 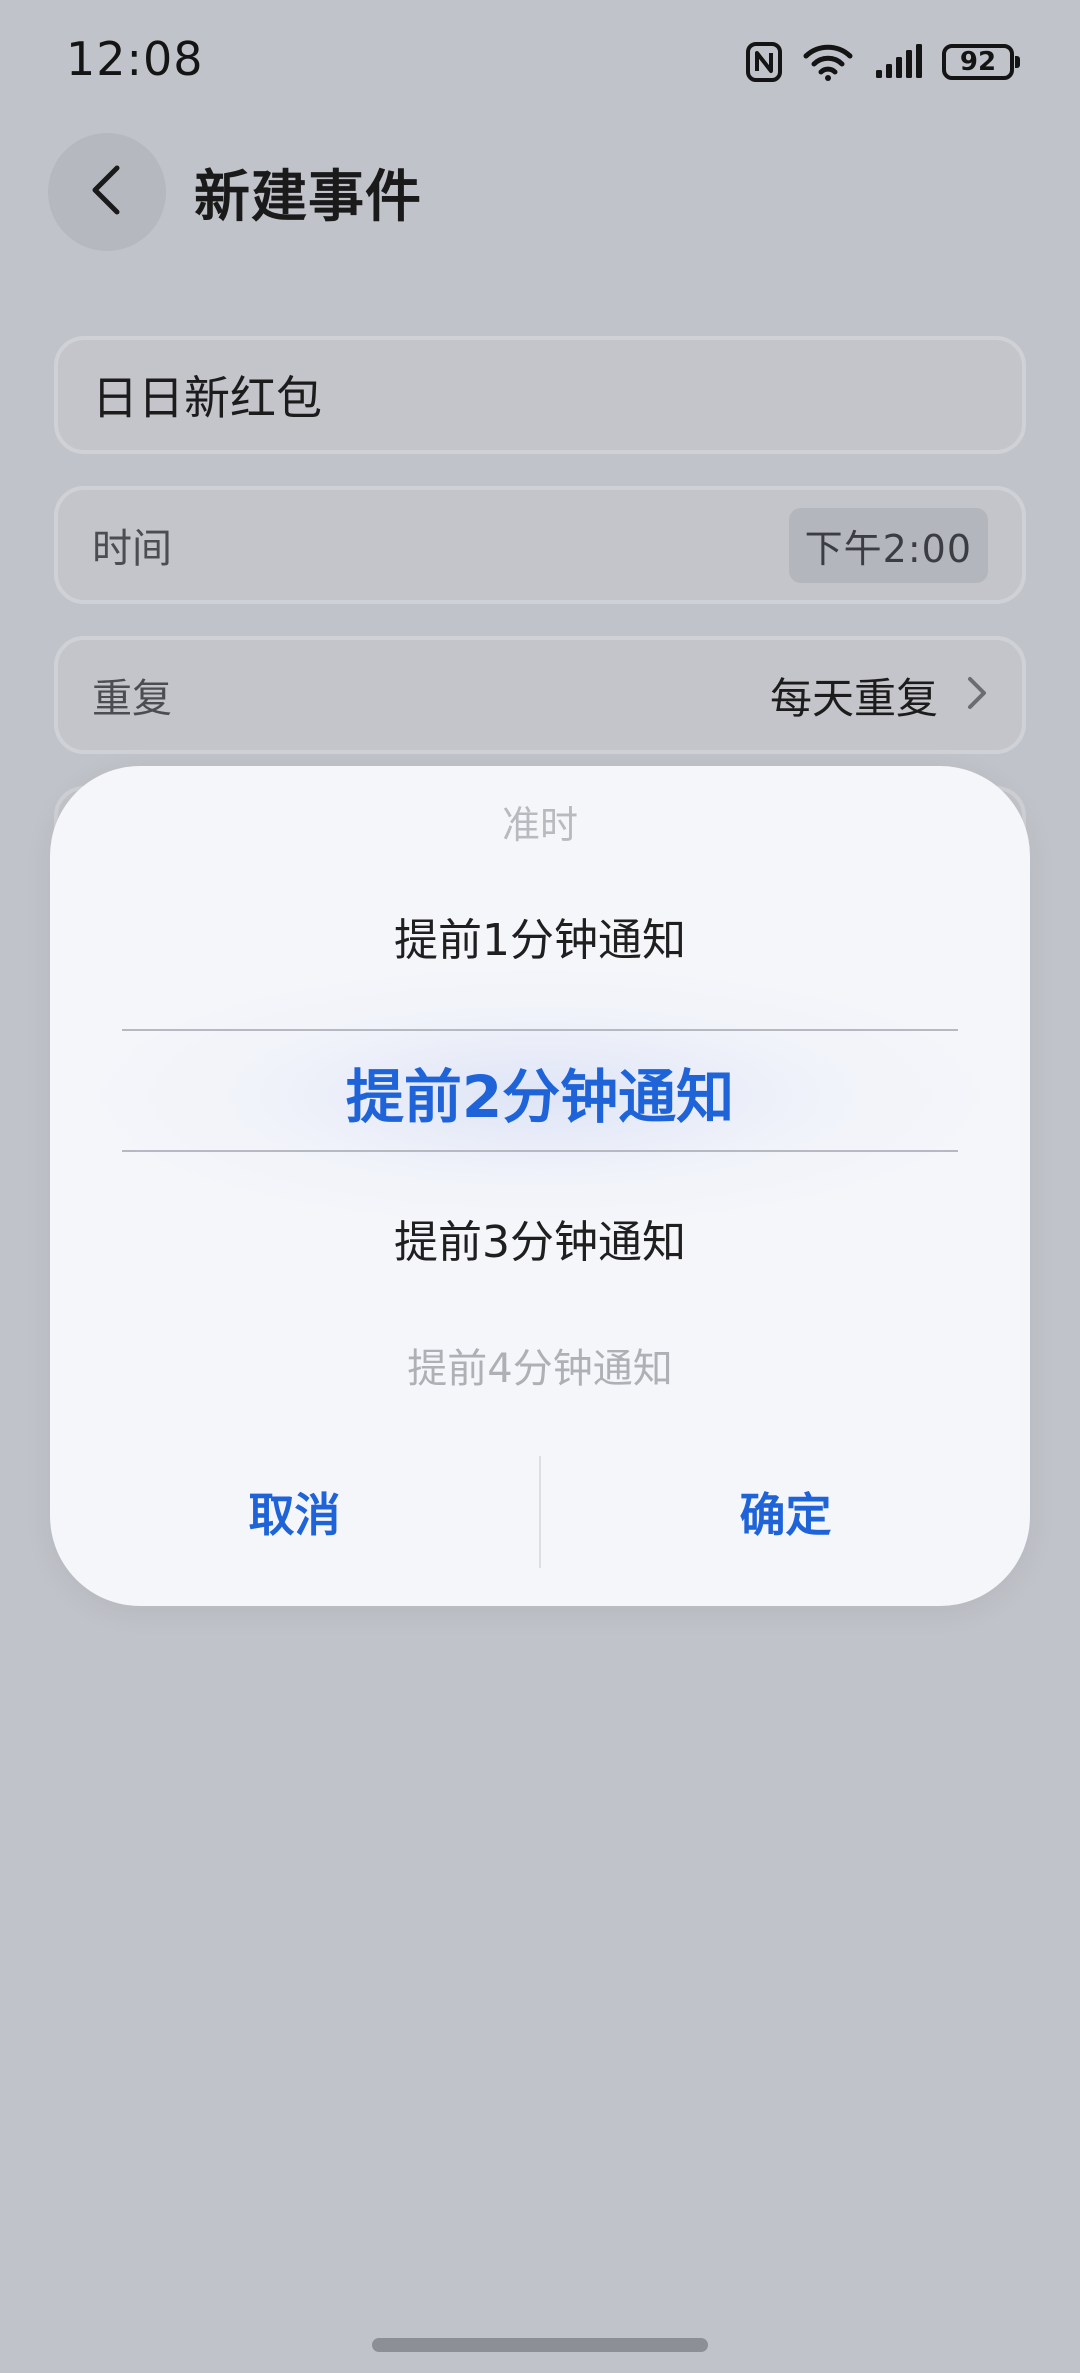 What do you see at coordinates (540, 60) in the screenshot?
I see `status-bar: 12:08 92` at bounding box center [540, 60].